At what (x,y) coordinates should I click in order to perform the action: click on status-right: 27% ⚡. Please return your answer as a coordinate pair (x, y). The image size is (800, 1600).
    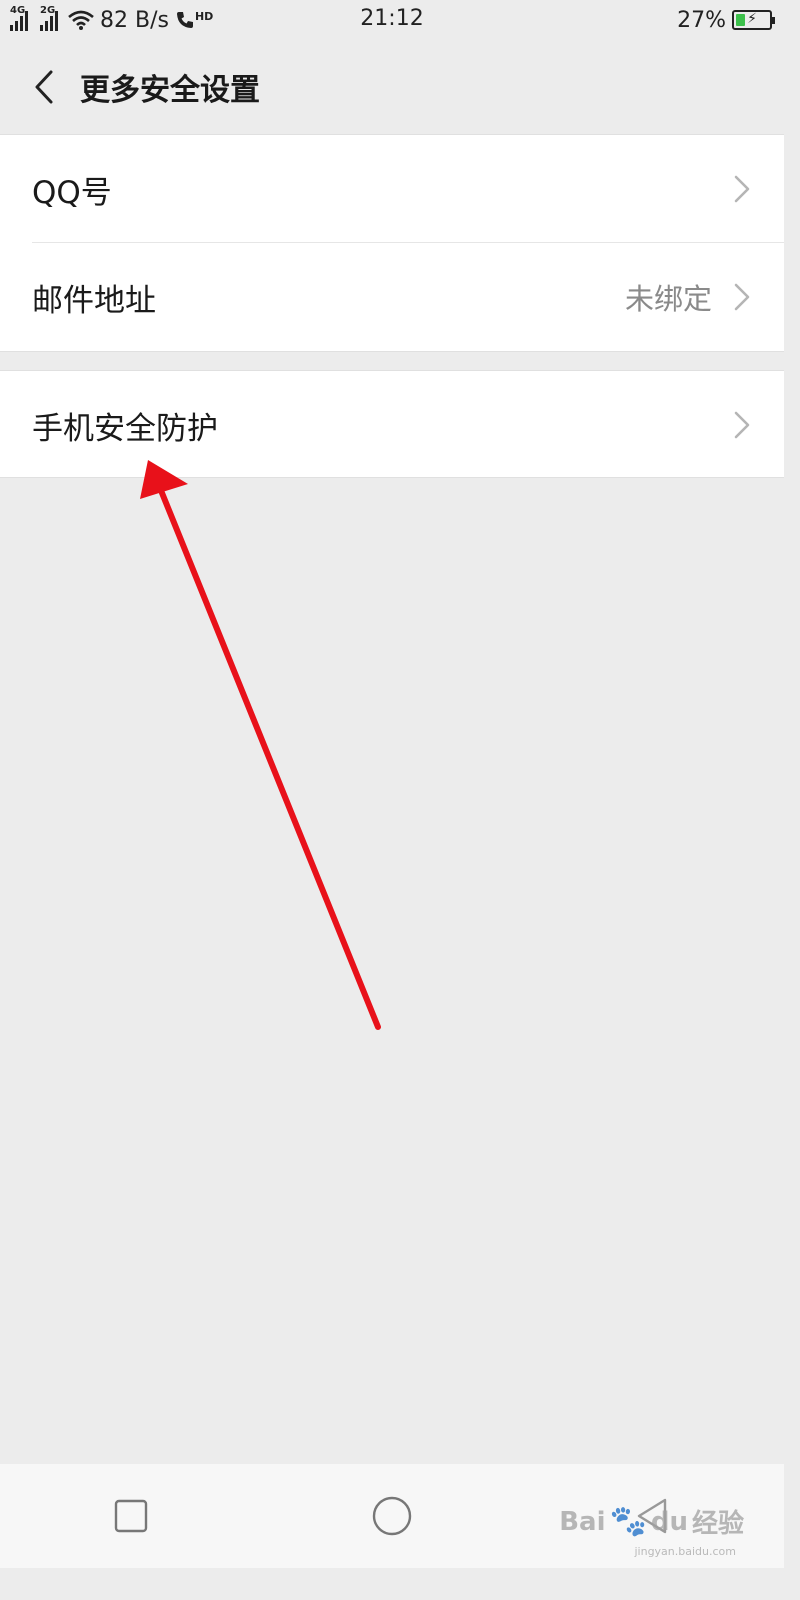
    Looking at the image, I should click on (726, 20).